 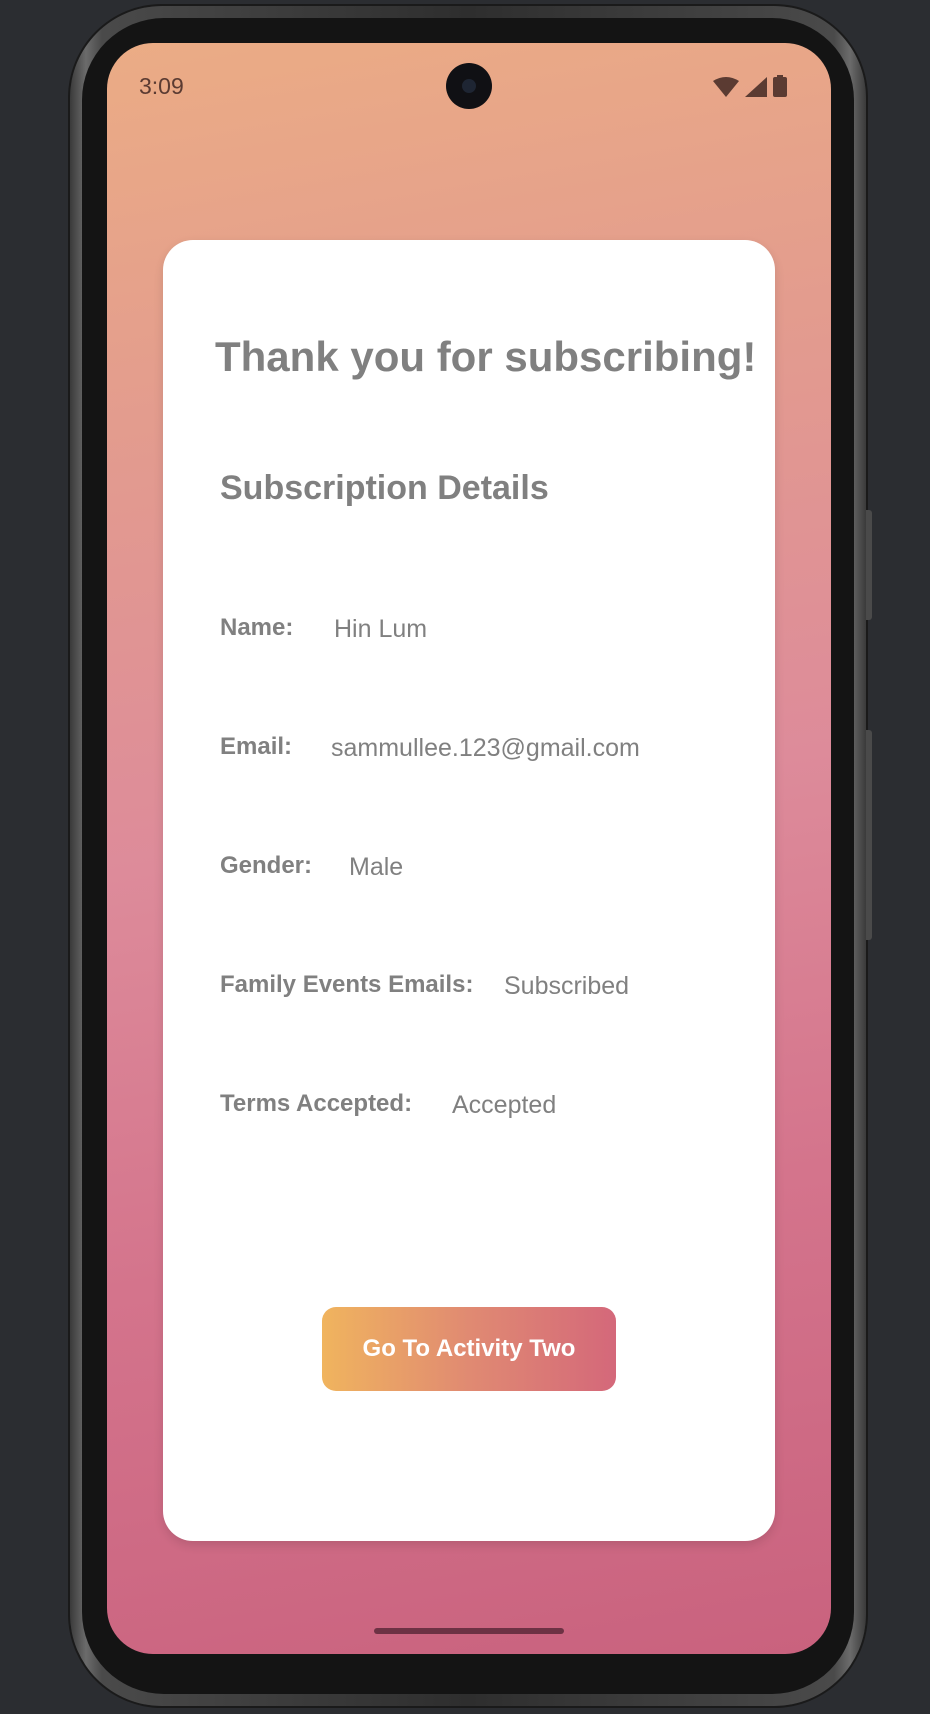 I want to click on name-value: Hin Lum, so click(x=381, y=629).